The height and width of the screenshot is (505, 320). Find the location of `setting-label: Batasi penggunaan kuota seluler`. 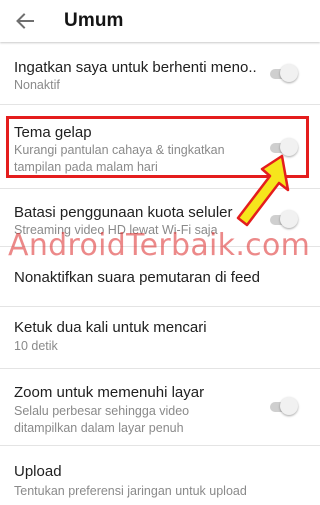

setting-label: Batasi penggunaan kuota seluler is located at coordinates (123, 212).